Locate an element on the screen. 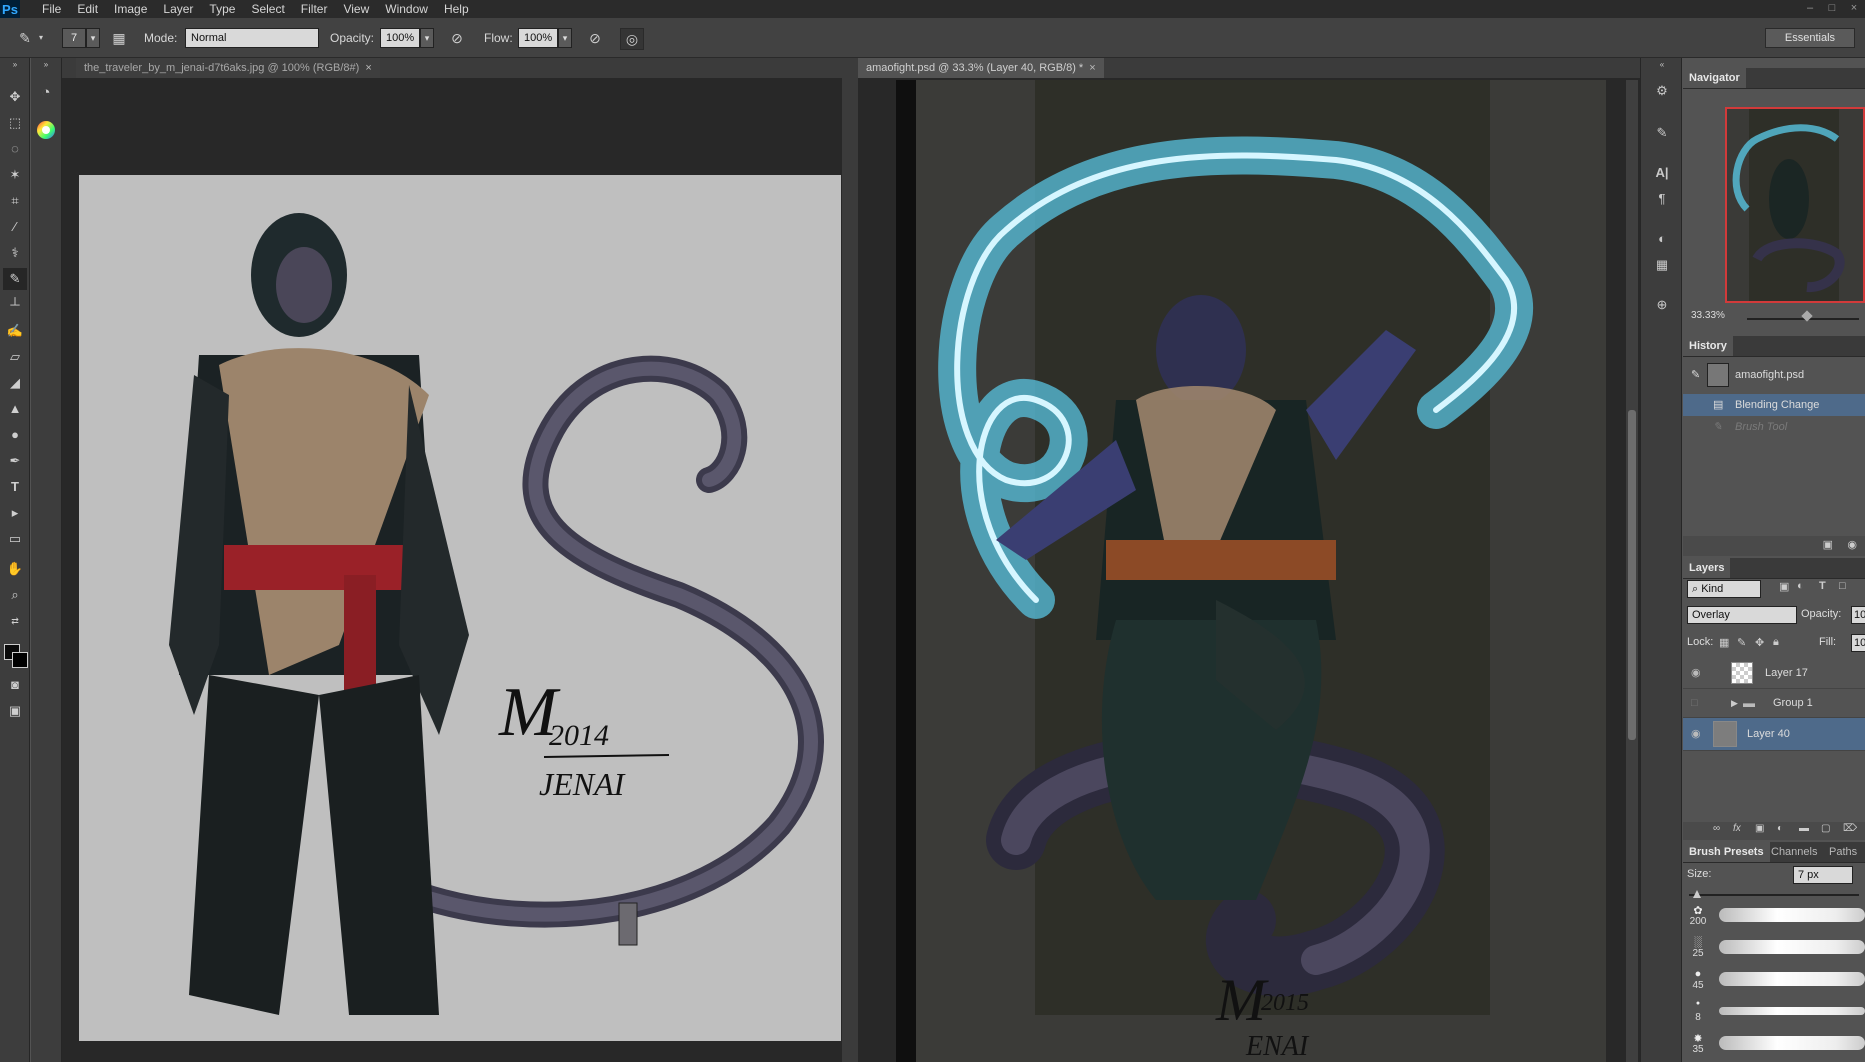  delete-layer-icon: ⌦ is located at coordinates (1850, 828).